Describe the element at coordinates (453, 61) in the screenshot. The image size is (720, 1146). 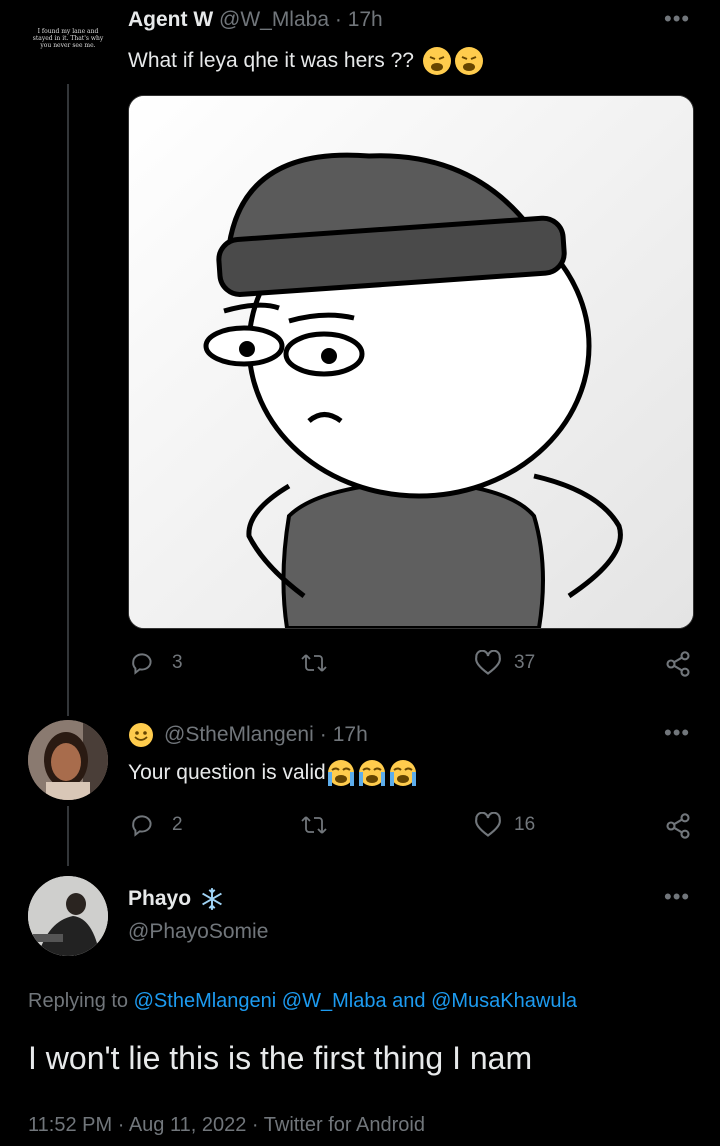
I see `weary-face-emoji` at that location.